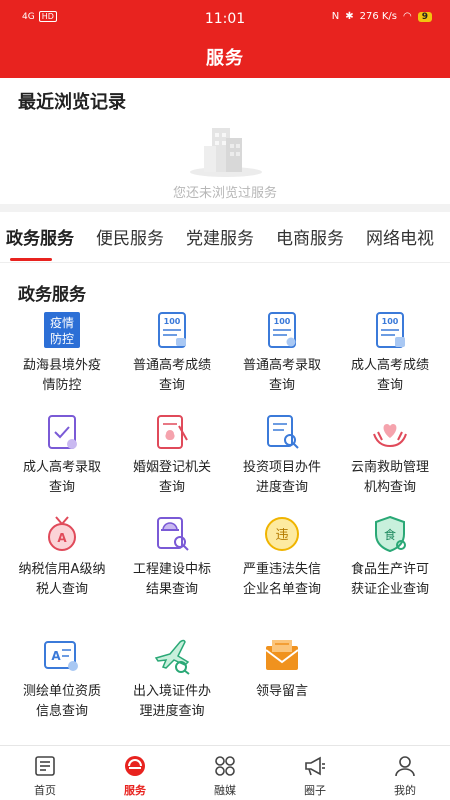  I want to click on bluetooth-icon: ✱, so click(349, 16).